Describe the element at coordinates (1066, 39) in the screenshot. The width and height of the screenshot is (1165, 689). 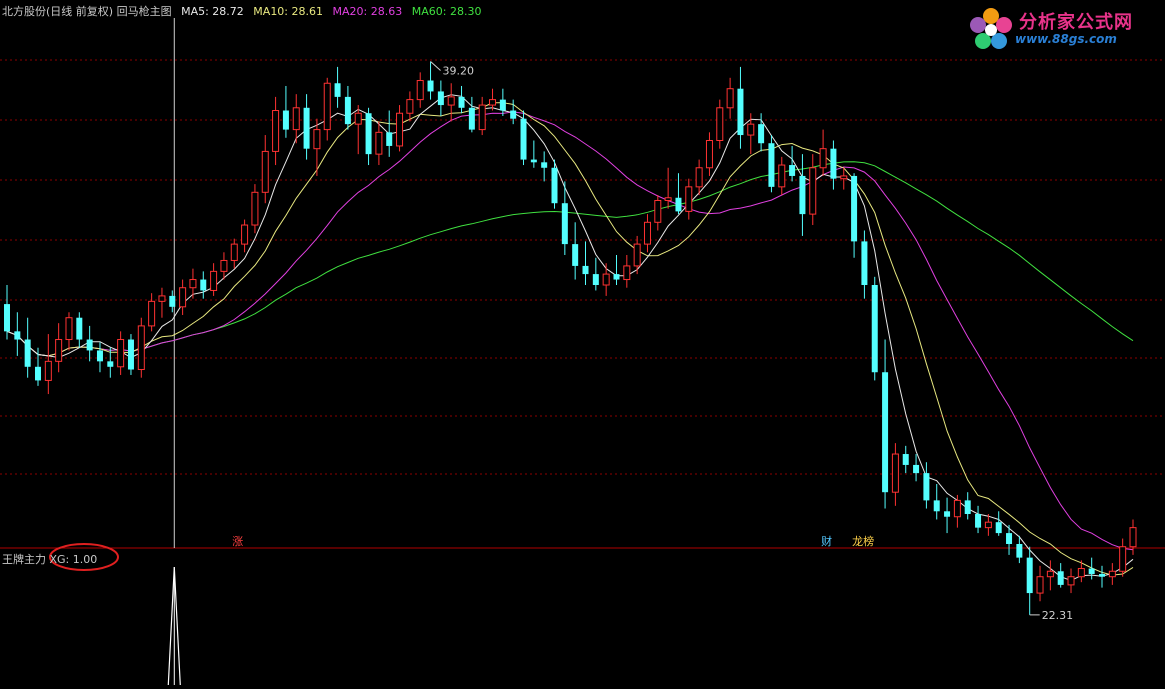
I see `logo-url: www.88gs.com` at that location.